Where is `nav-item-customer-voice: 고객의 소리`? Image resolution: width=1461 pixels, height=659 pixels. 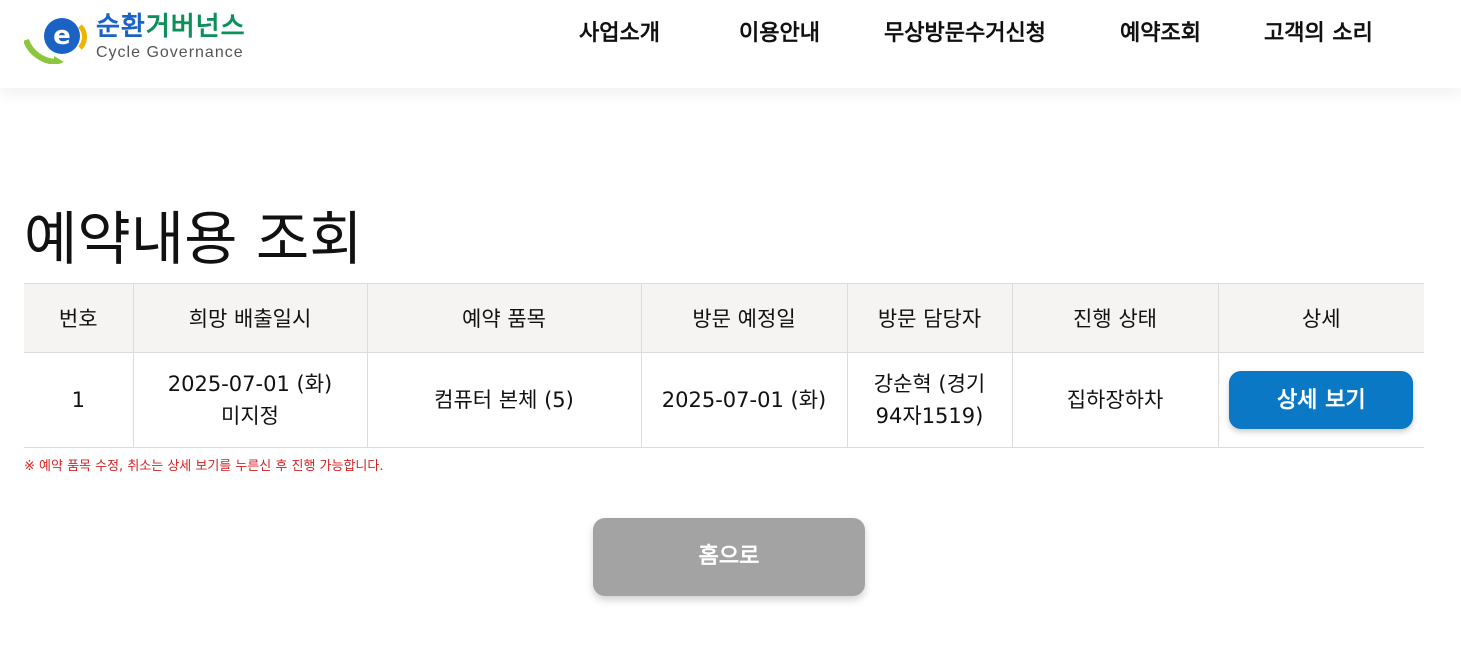 nav-item-customer-voice: 고객의 소리 is located at coordinates (1318, 34).